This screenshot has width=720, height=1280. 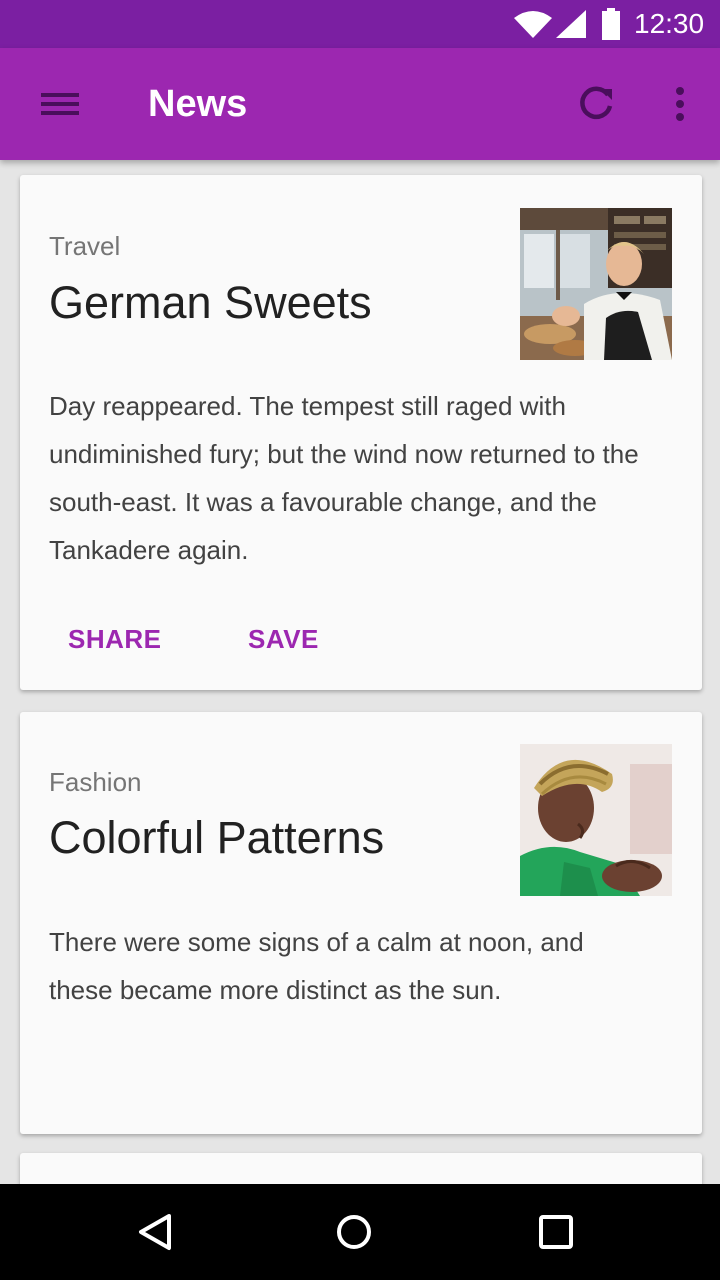 I want to click on more-vert-icon, so click(x=680, y=104).